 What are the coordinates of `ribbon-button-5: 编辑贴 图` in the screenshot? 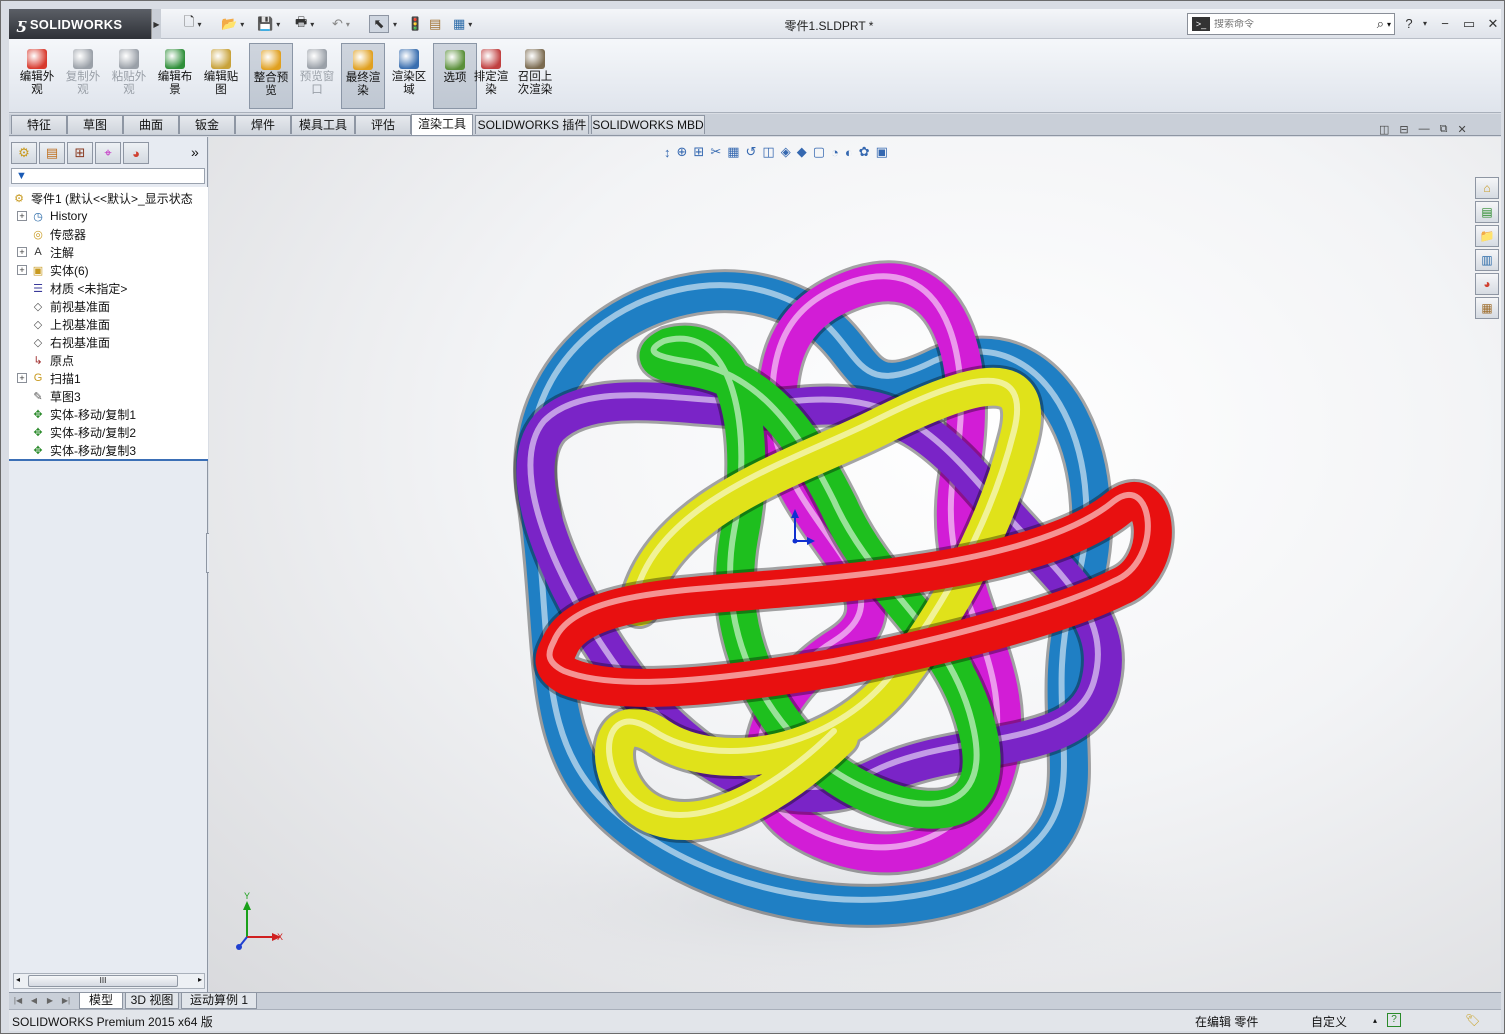 It's located at (221, 76).